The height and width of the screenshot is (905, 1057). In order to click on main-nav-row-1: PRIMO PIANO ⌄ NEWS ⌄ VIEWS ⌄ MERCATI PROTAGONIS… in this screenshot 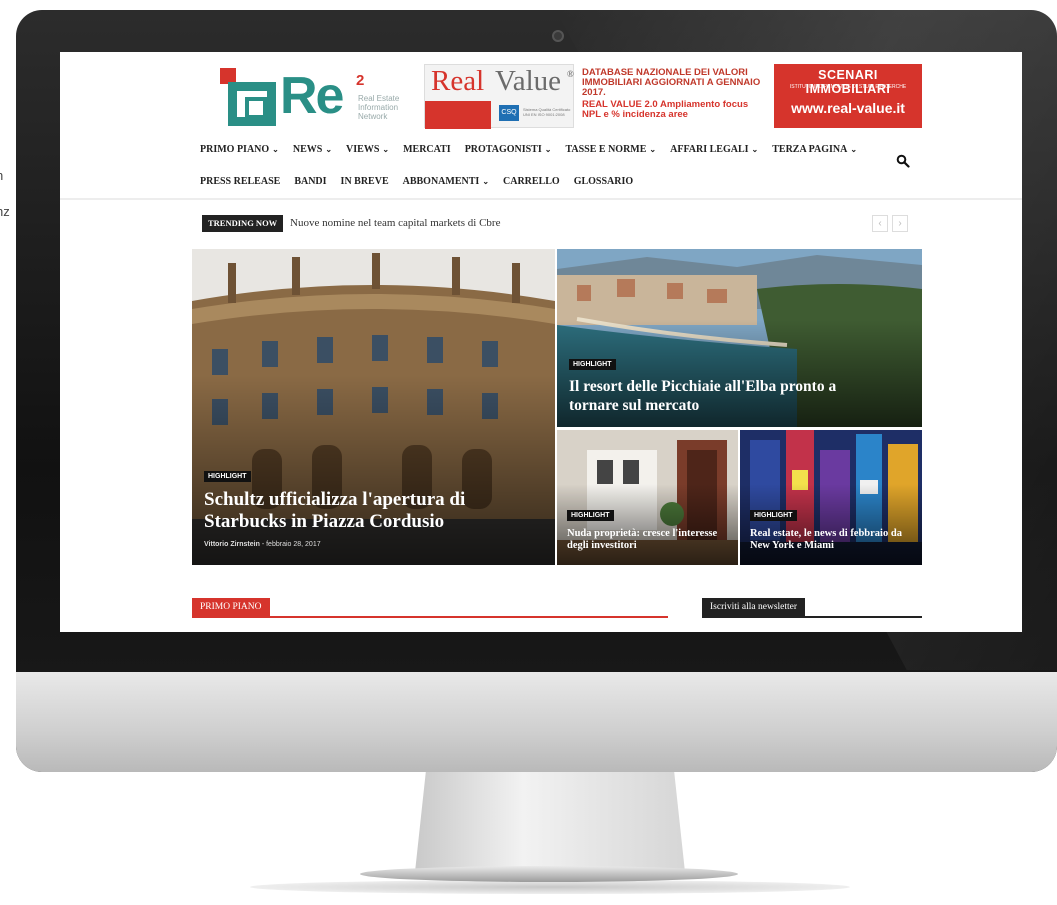, I will do `click(535, 149)`.